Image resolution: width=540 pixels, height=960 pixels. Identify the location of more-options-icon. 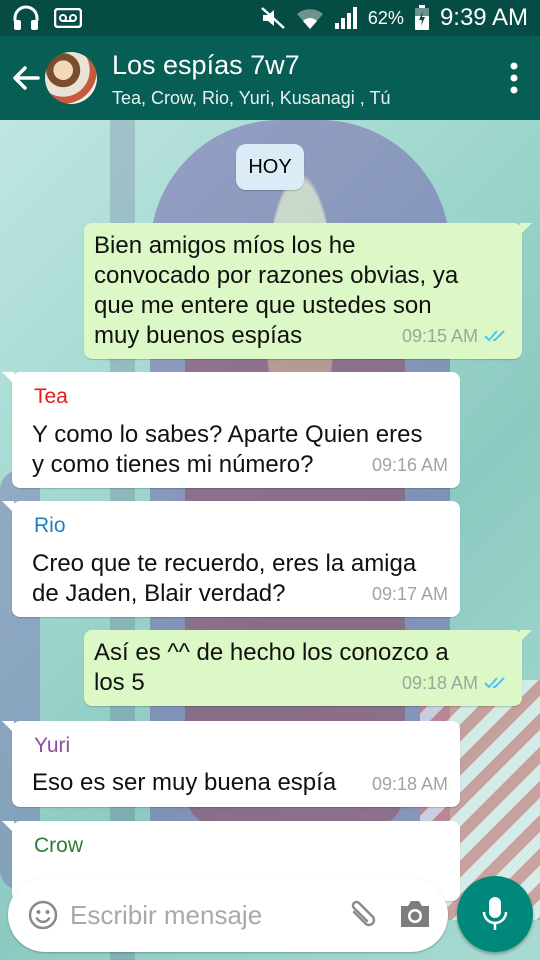
(514, 78).